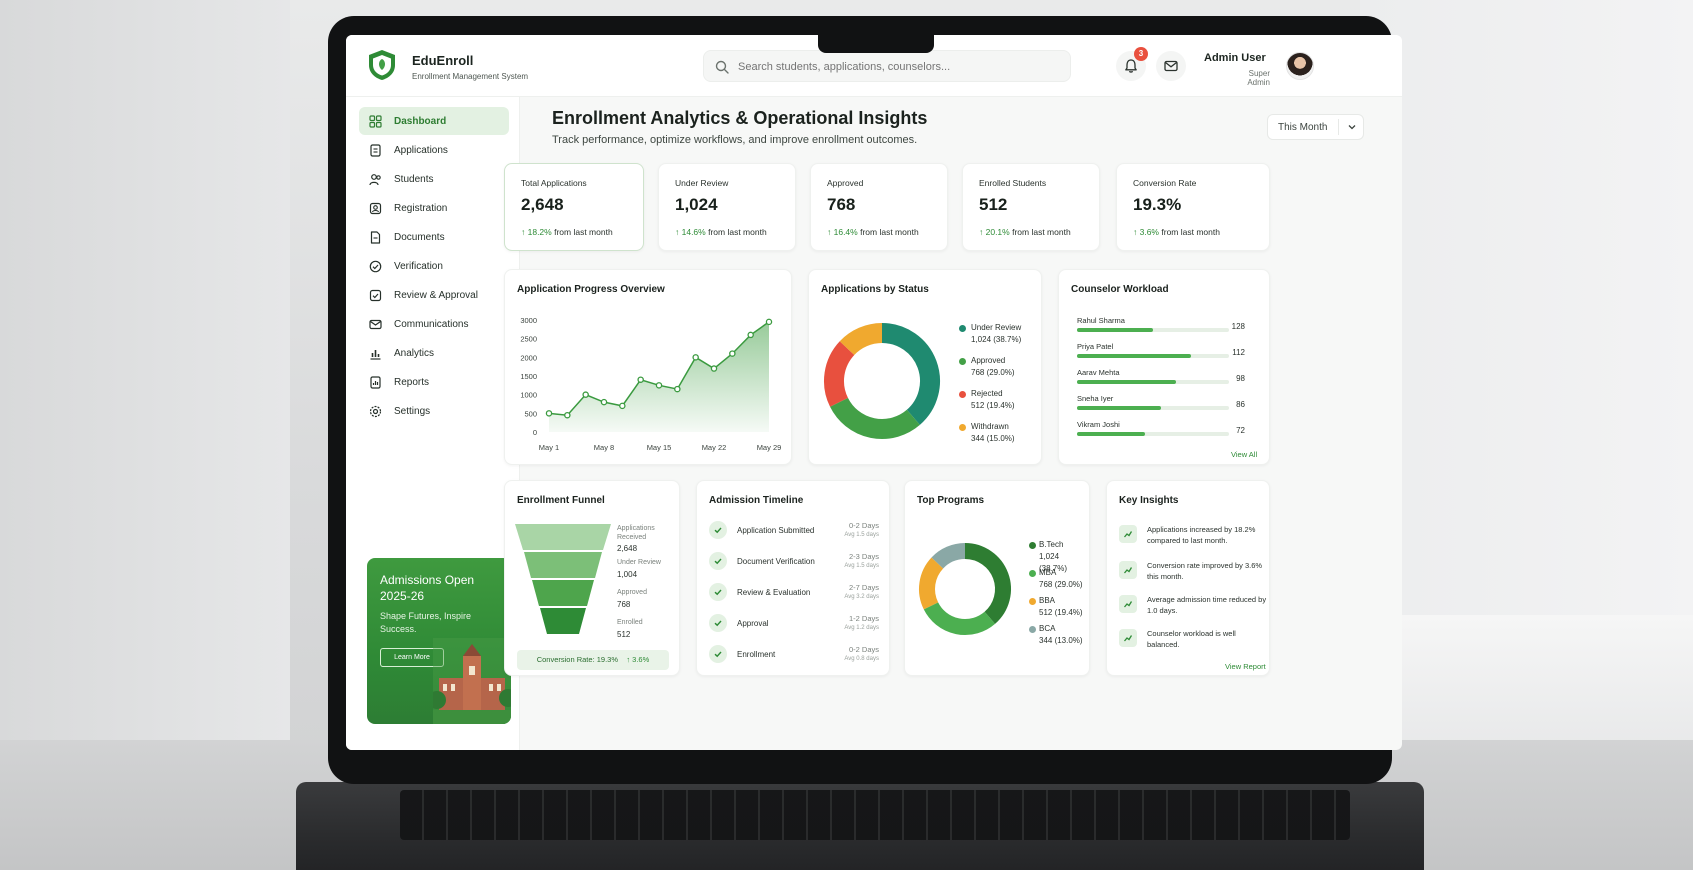  I want to click on x-tick-label: May 29, so click(769, 447).